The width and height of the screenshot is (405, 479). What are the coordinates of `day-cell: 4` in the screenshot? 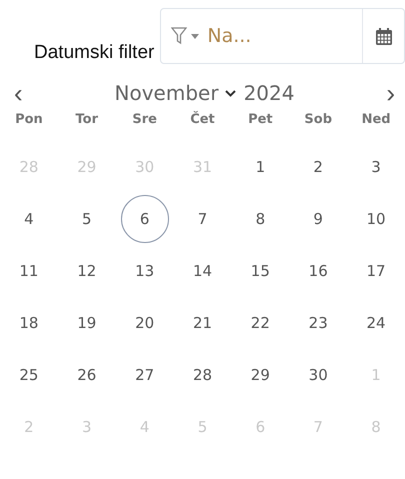 It's located at (28, 219).